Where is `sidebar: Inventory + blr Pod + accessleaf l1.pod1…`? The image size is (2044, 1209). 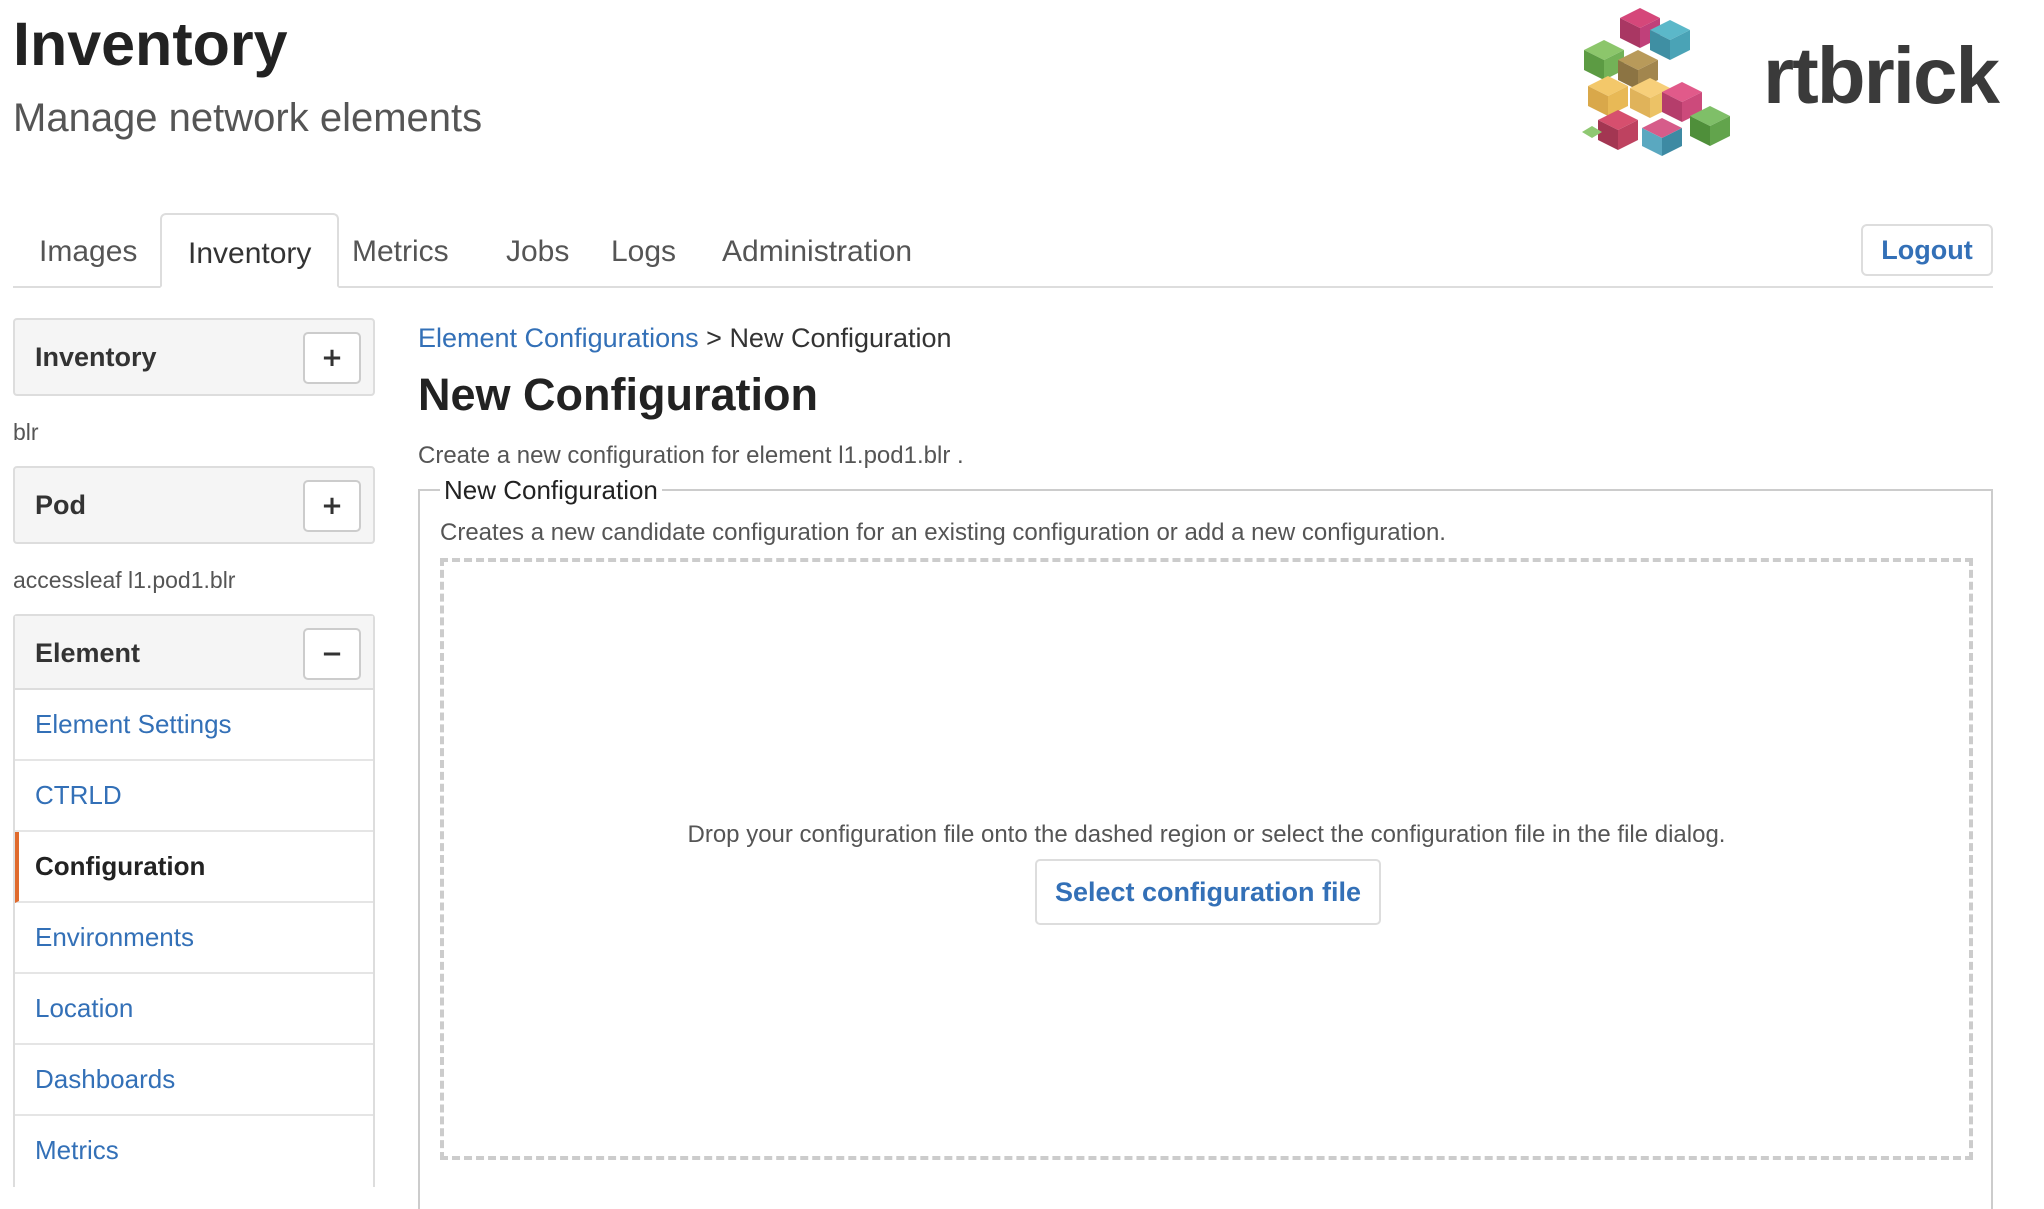 sidebar: Inventory + blr Pod + accessleaf l1.pod1… is located at coordinates (194, 752).